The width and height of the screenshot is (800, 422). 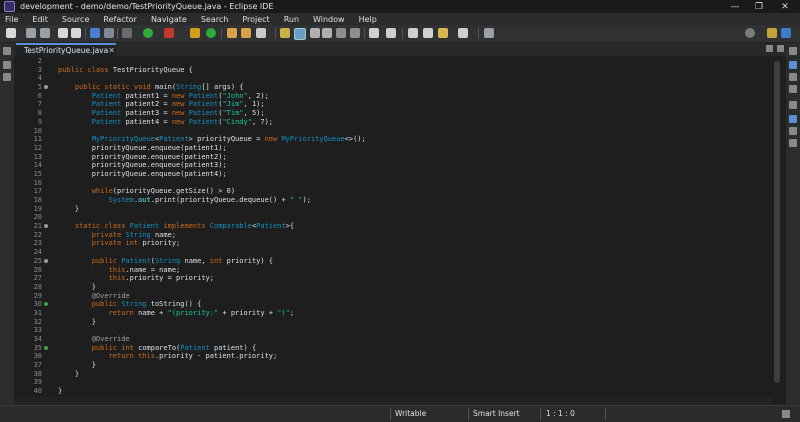 What do you see at coordinates (195, 33) in the screenshot?
I see `external-tools-icon` at bounding box center [195, 33].